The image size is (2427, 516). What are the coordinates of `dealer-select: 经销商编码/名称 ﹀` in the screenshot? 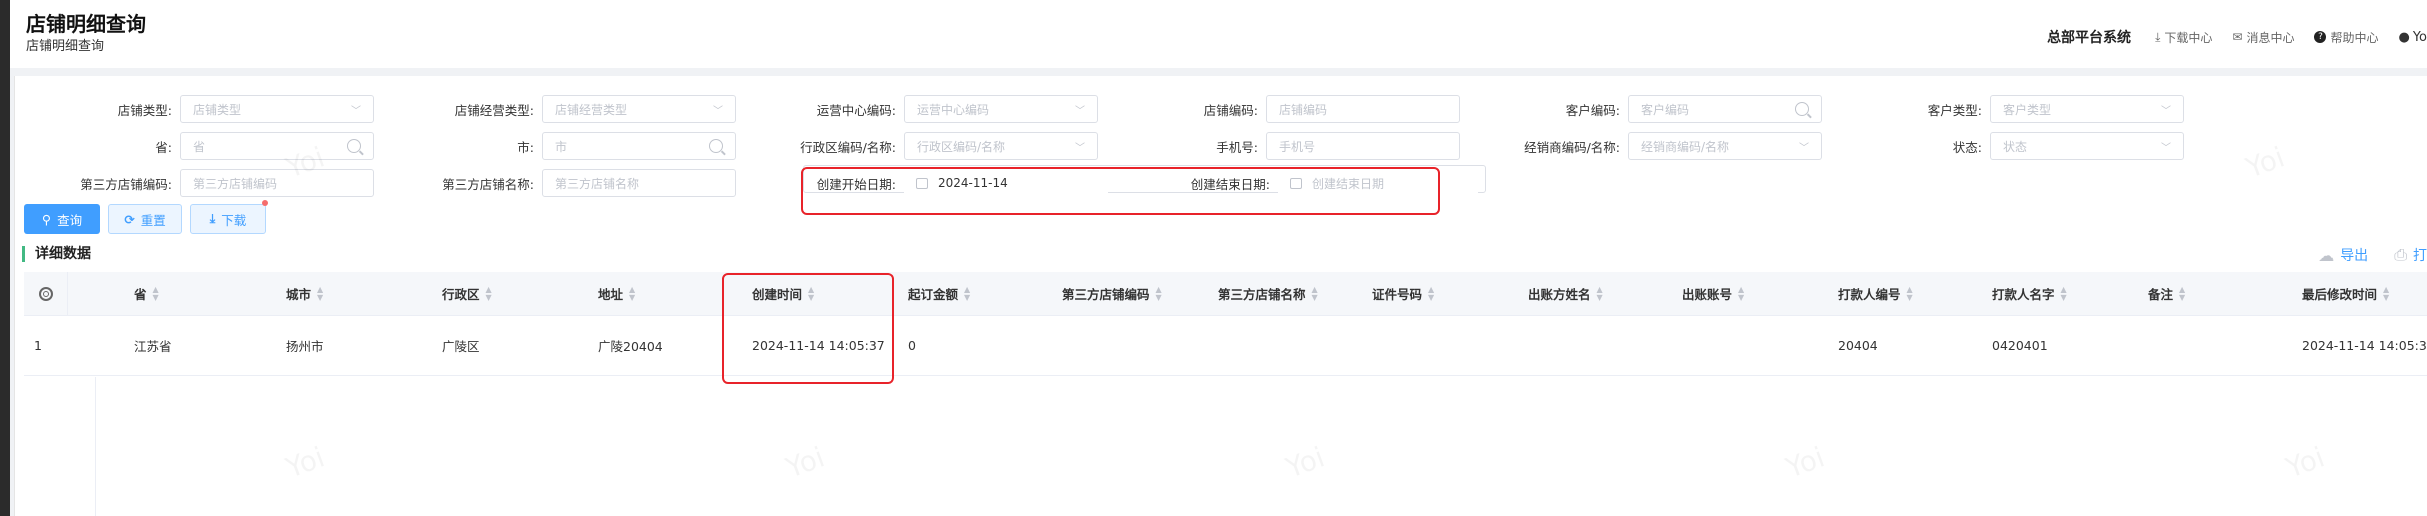 It's located at (1725, 146).